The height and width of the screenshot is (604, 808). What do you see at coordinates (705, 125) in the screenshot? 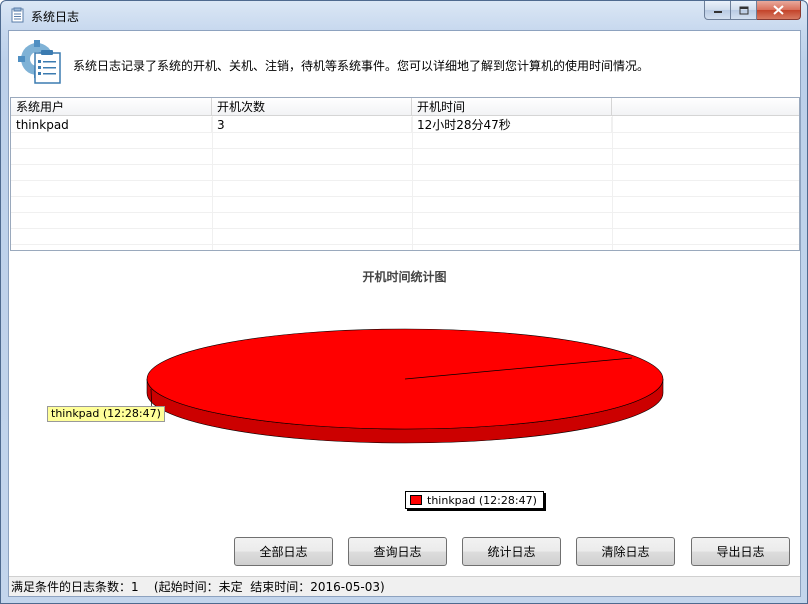
I see `cell-empty` at bounding box center [705, 125].